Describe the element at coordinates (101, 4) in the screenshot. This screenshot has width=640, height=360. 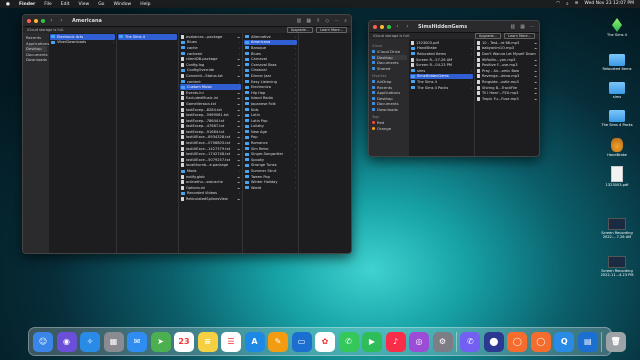
I see `menu-go: Go` at that location.